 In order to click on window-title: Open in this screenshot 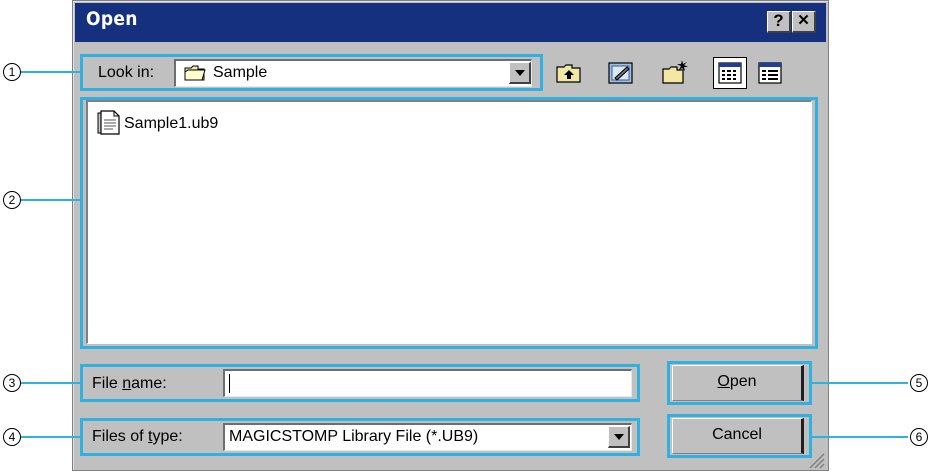, I will do `click(112, 19)`.